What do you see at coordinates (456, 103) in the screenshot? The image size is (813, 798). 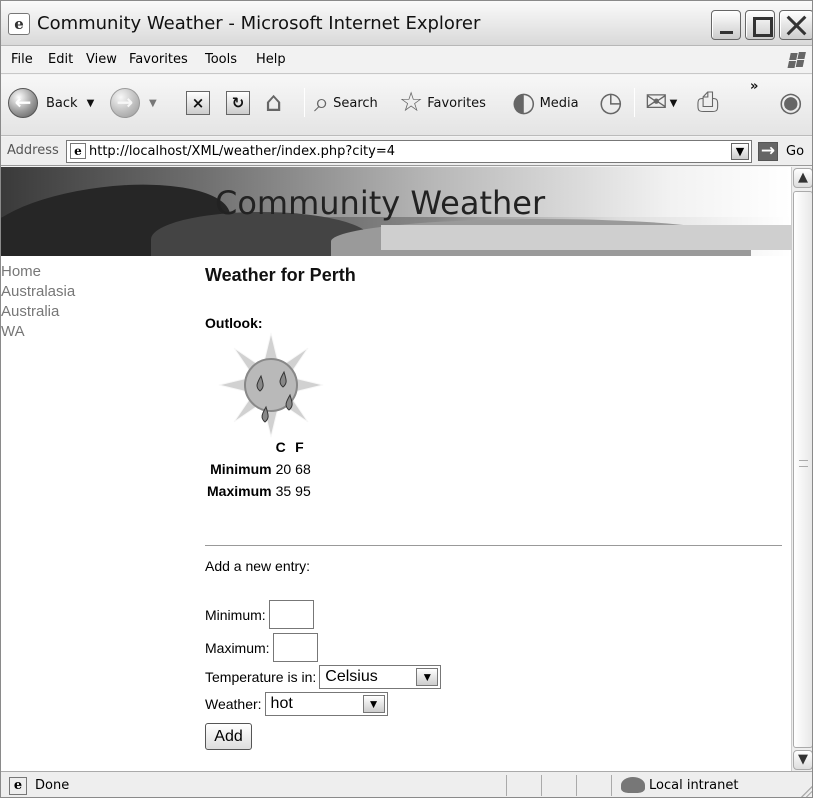 I see `favorites-label: Favorites` at bounding box center [456, 103].